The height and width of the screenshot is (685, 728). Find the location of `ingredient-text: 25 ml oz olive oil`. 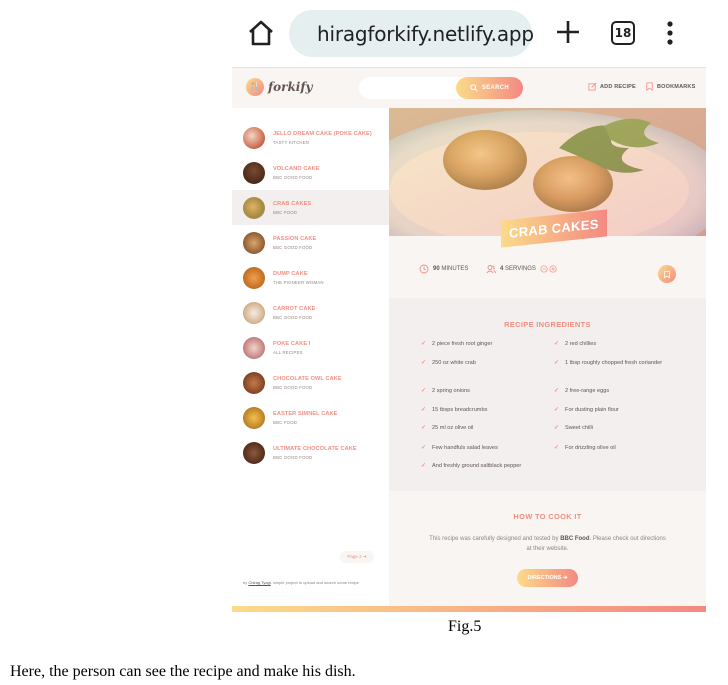

ingredient-text: 25 ml oz olive oil is located at coordinates (453, 428).